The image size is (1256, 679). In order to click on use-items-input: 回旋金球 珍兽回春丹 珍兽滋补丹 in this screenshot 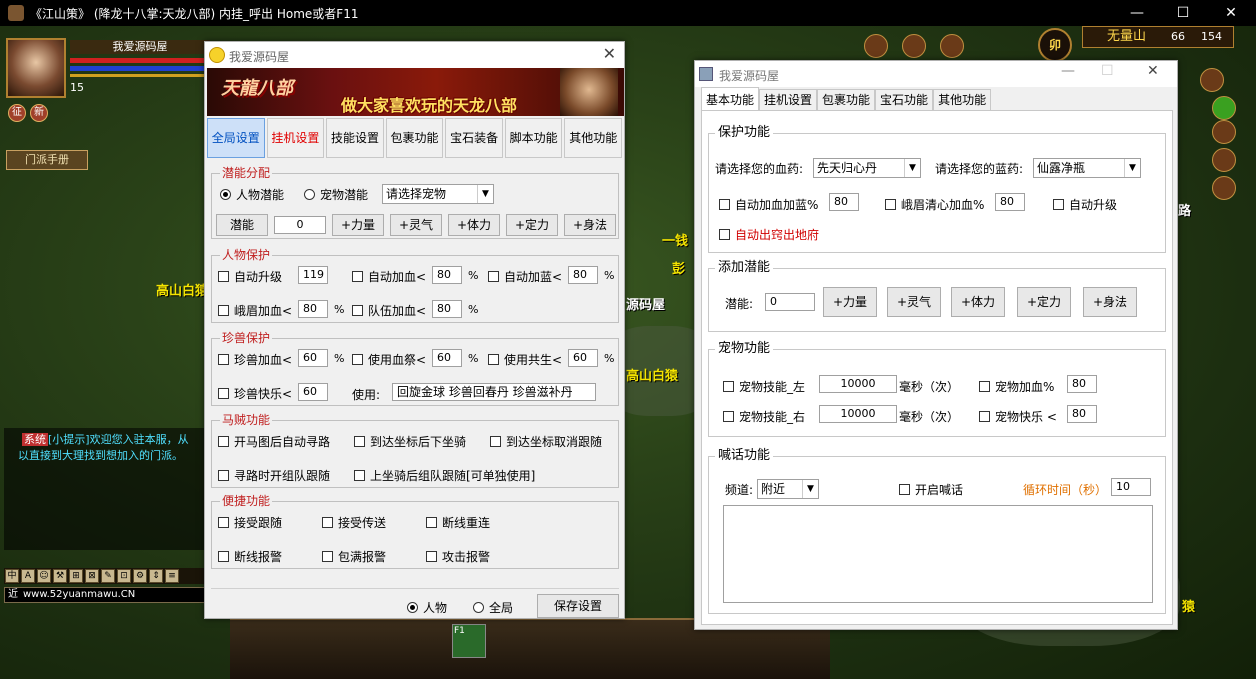, I will do `click(494, 392)`.